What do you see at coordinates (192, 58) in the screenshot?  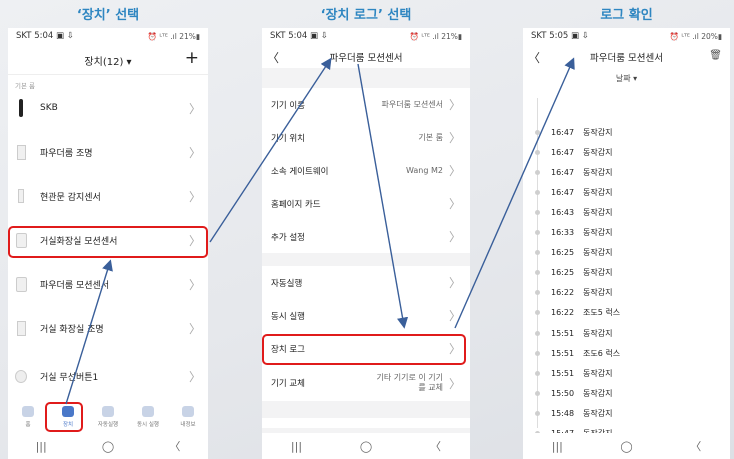 I see `add-device-button: +` at bounding box center [192, 58].